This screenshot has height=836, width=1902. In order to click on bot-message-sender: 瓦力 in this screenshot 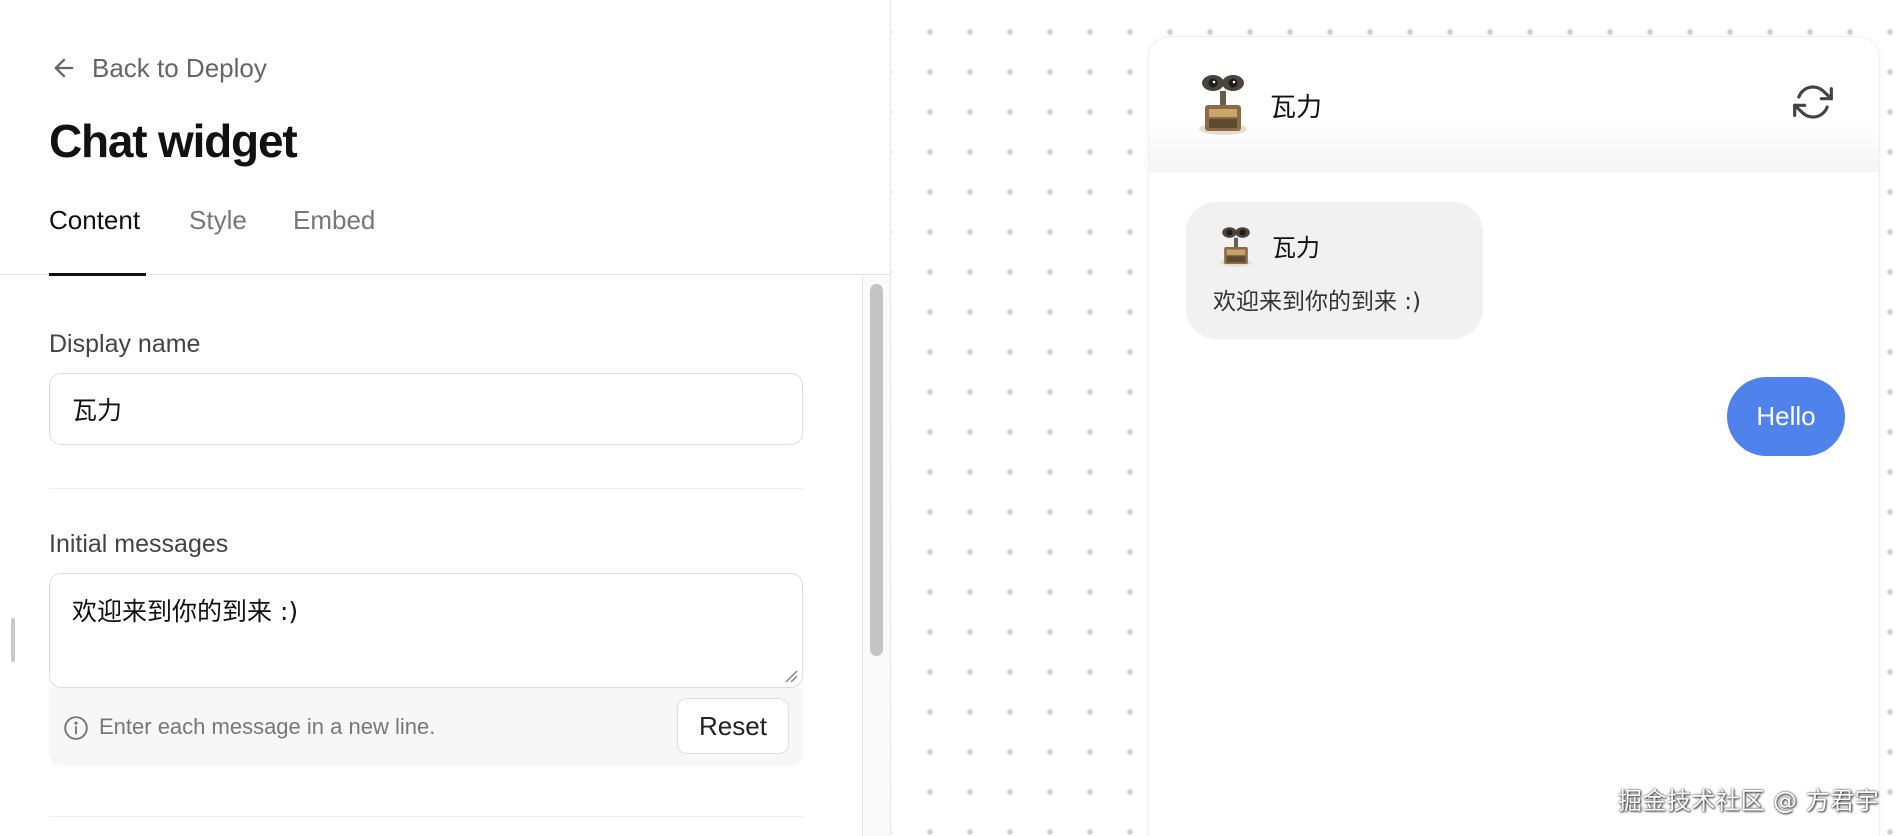, I will do `click(1296, 248)`.